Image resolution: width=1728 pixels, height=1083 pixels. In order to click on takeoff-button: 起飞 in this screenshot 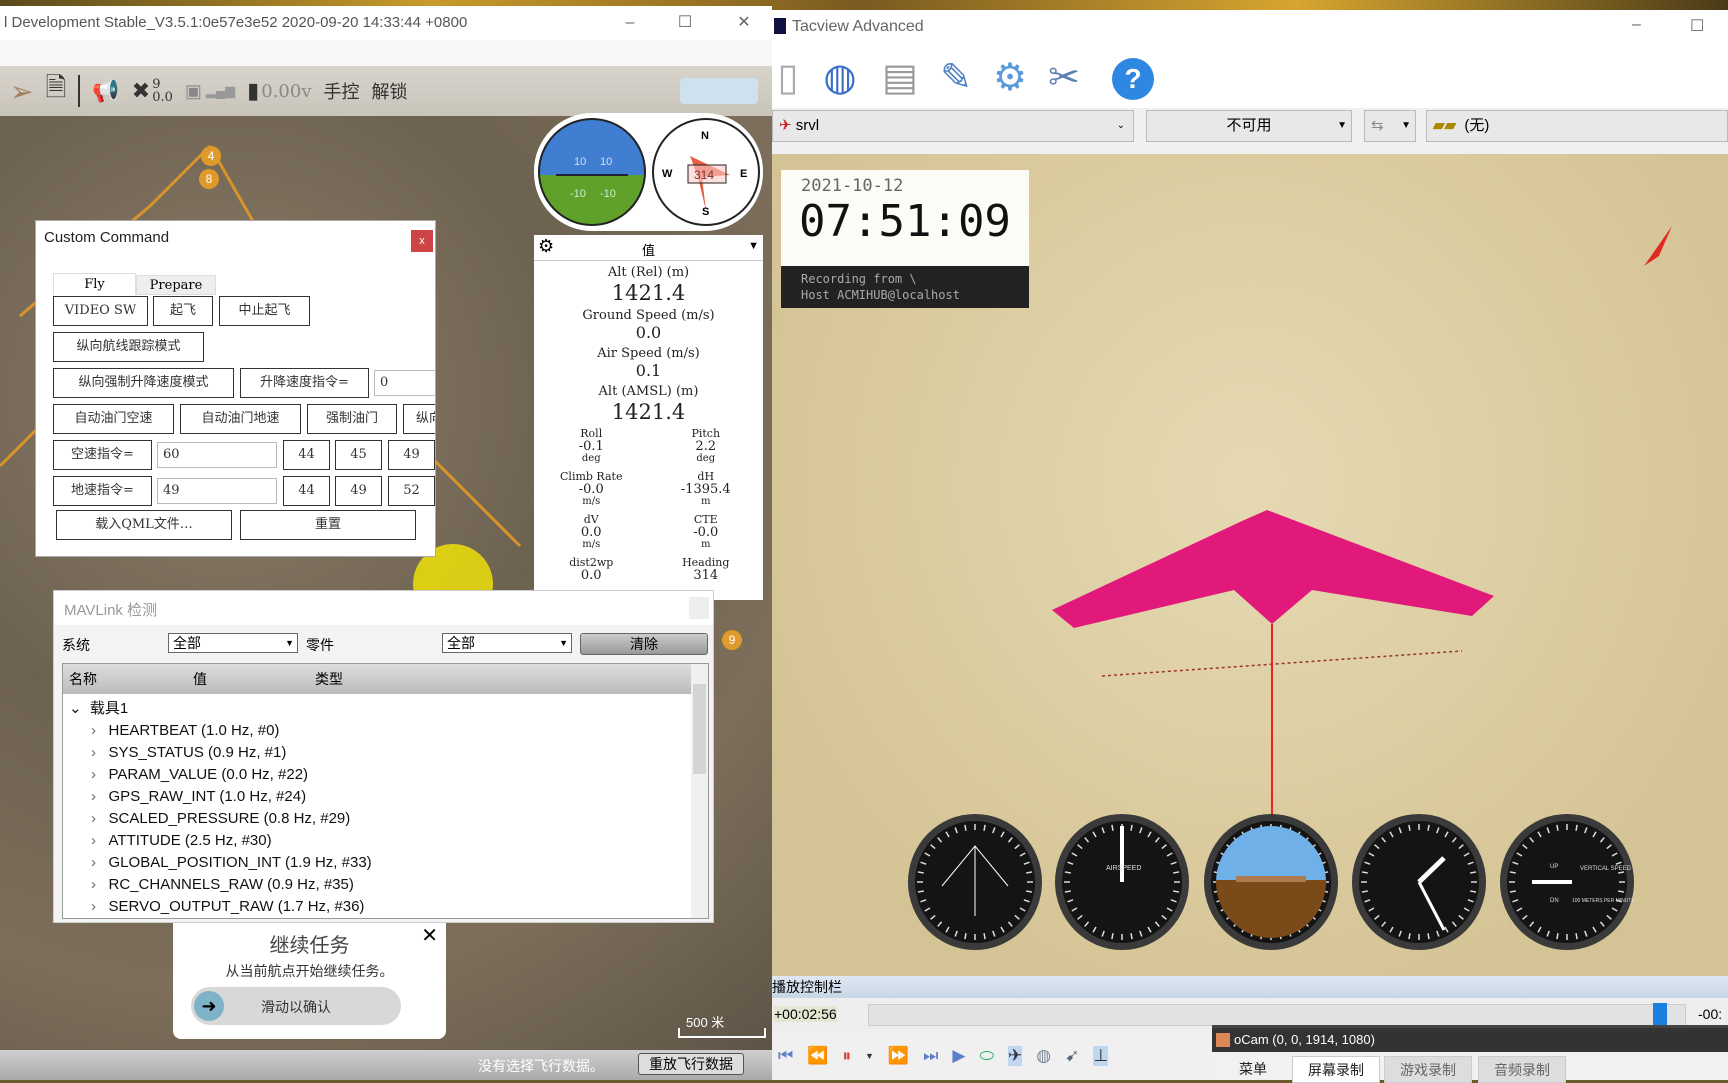, I will do `click(183, 311)`.